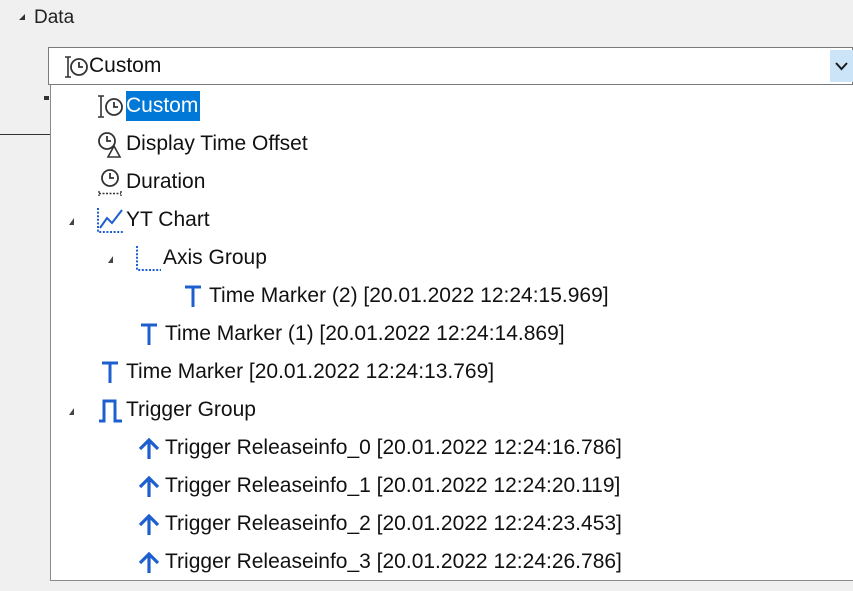 This screenshot has height=591, width=853. What do you see at coordinates (46, 98) in the screenshot?
I see `background-tick` at bounding box center [46, 98].